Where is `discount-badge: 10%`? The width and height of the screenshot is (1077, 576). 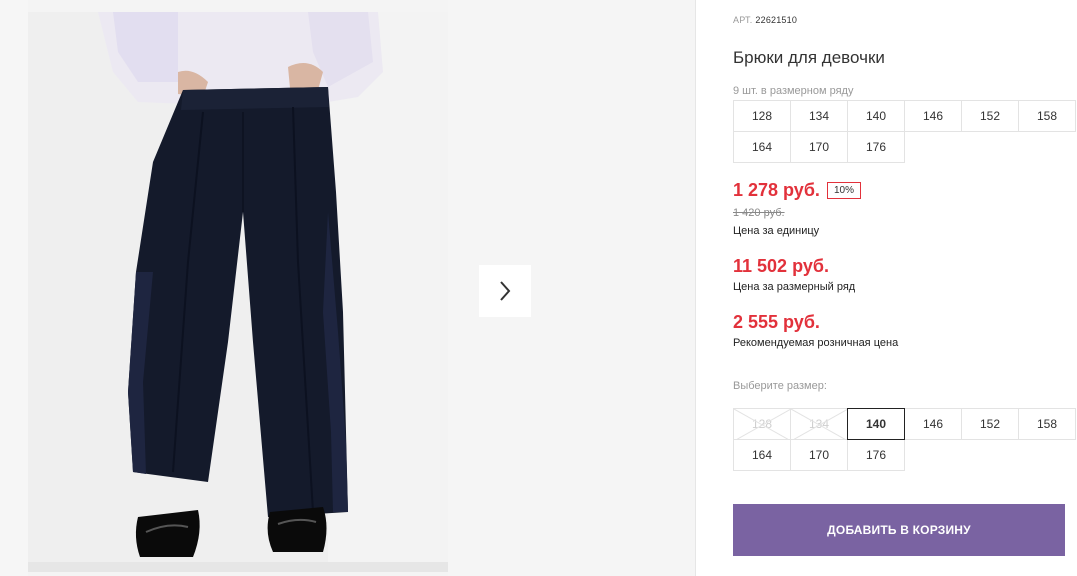 discount-badge: 10% is located at coordinates (844, 190).